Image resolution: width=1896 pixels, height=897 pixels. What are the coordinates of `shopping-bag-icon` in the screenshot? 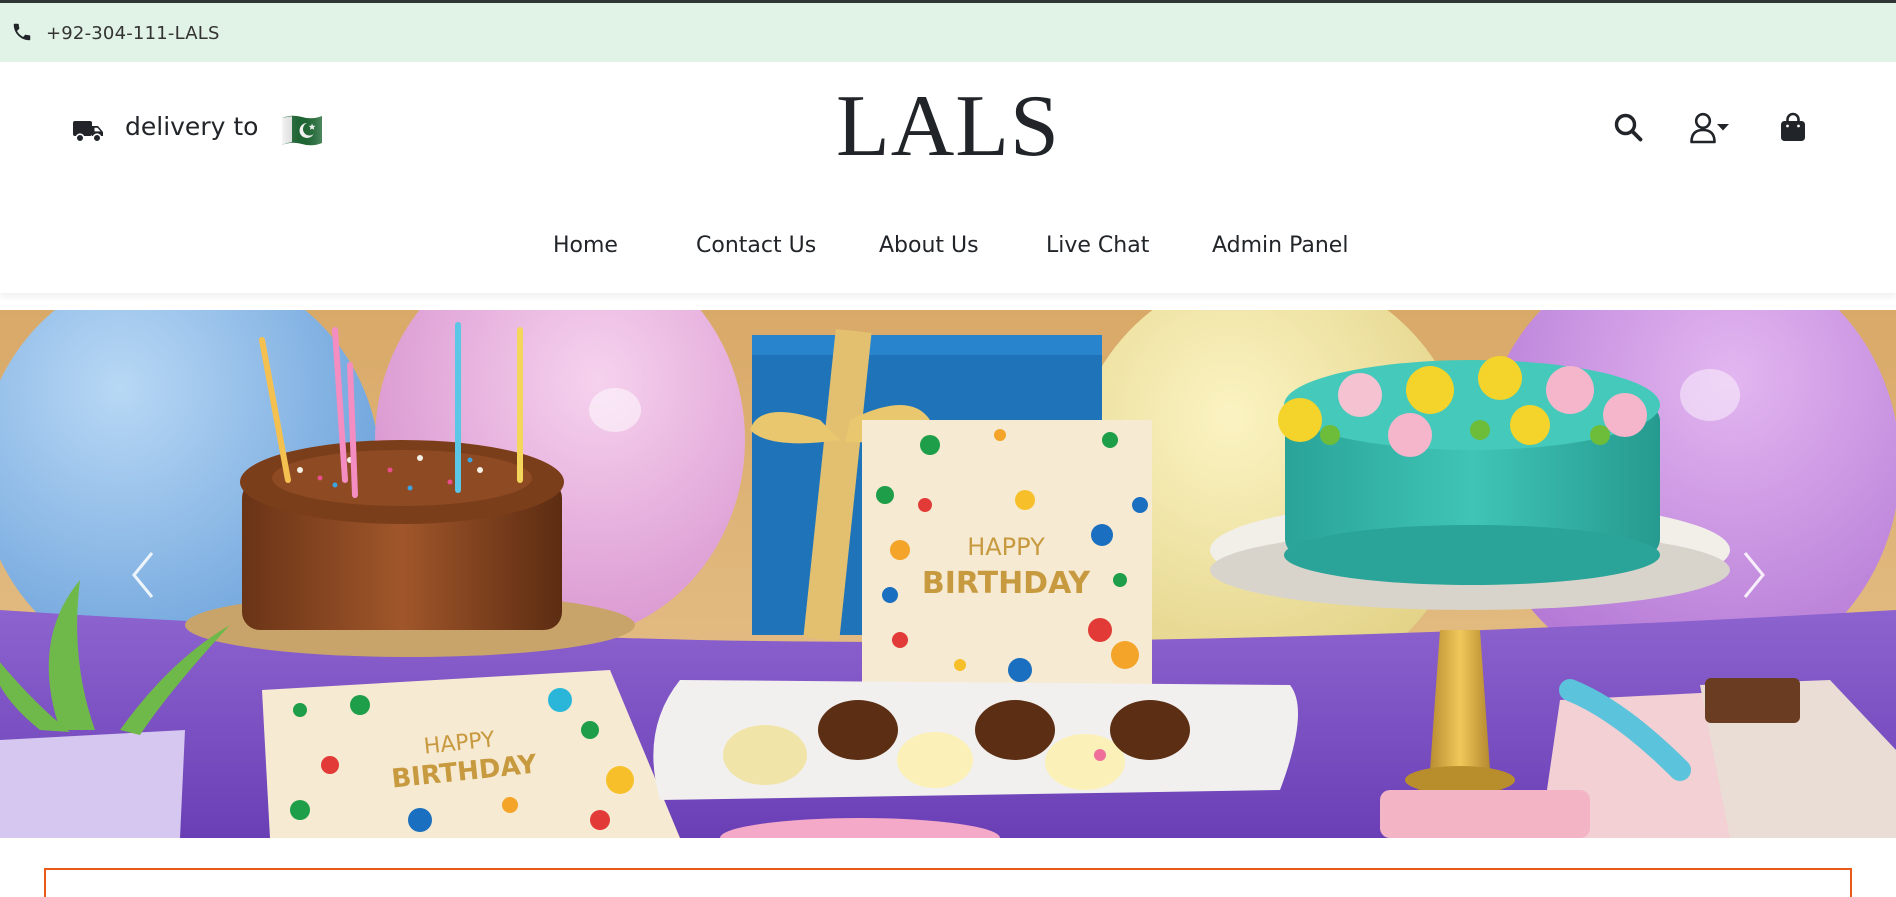 It's located at (1793, 127).